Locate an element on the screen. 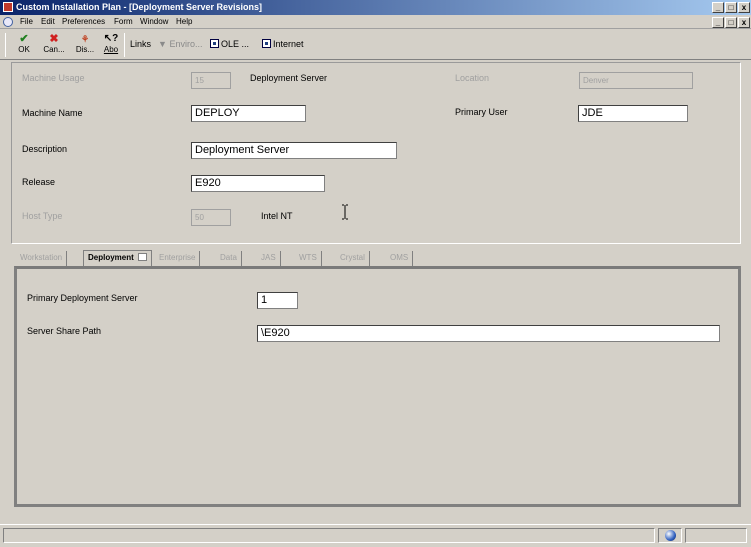  ok-label: OK is located at coordinates (24, 49).